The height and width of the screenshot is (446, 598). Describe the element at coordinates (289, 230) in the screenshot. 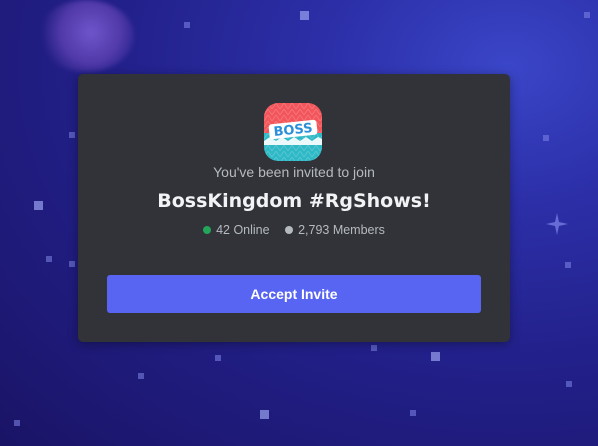

I see `members-dot-icon` at that location.